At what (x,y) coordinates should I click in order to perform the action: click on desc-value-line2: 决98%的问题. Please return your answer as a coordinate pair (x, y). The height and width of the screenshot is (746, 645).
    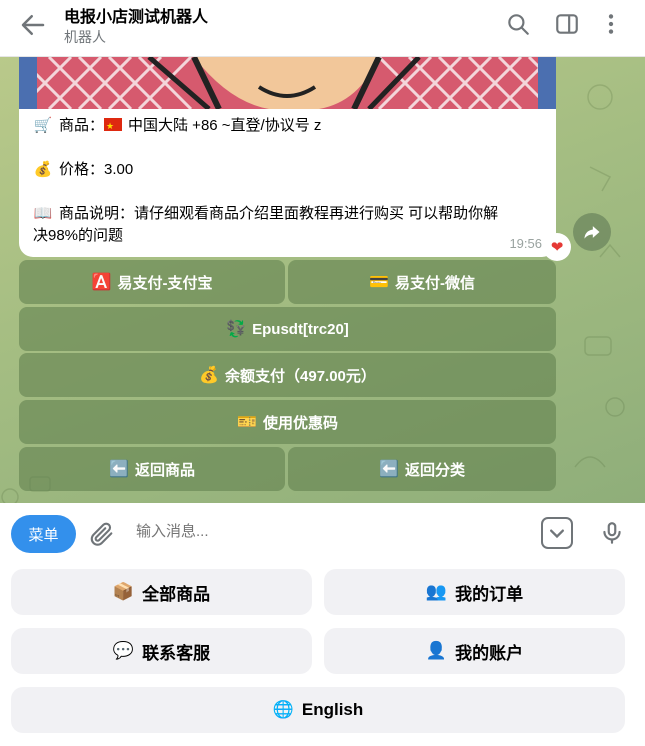
    Looking at the image, I should click on (78, 235).